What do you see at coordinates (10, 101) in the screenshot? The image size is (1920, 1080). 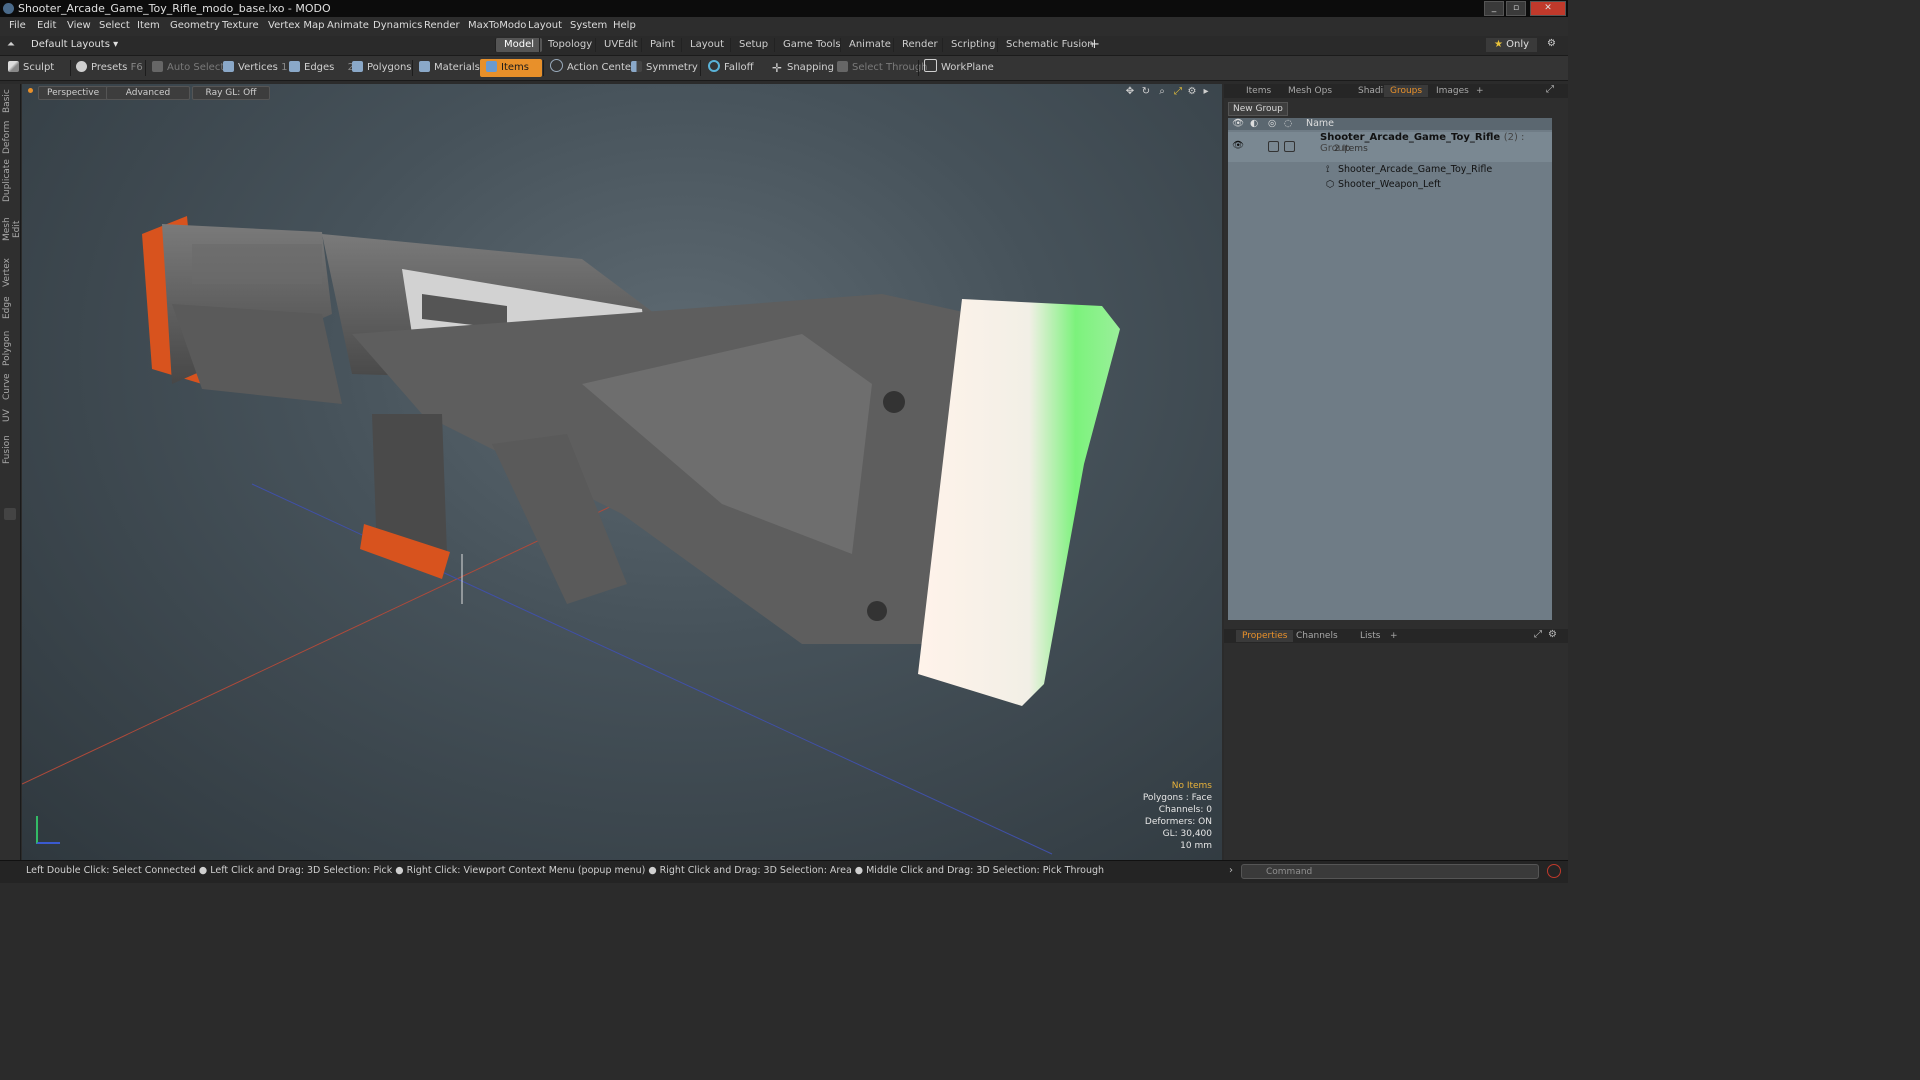 I see `tab-basic: Basic` at bounding box center [10, 101].